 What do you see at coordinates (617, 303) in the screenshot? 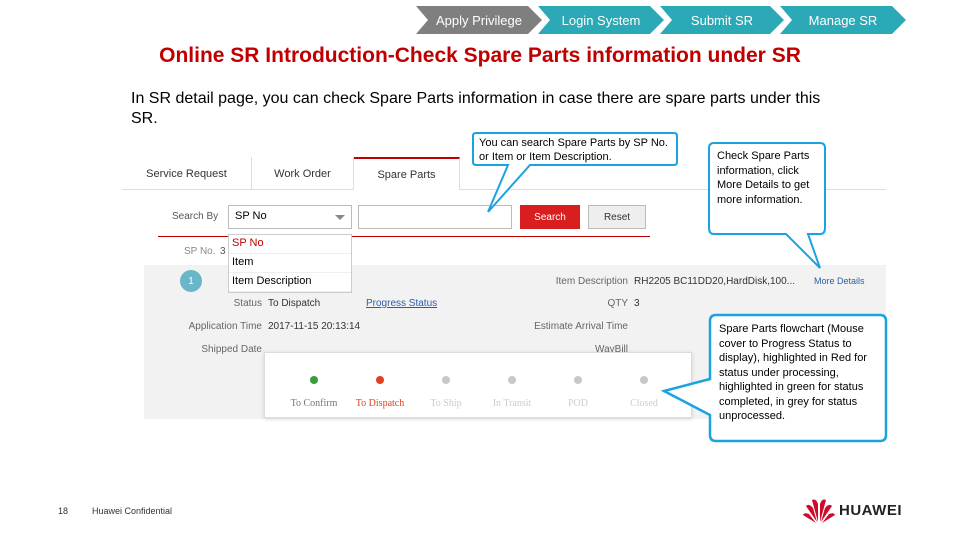
I see `qty-label: QTY` at bounding box center [617, 303].